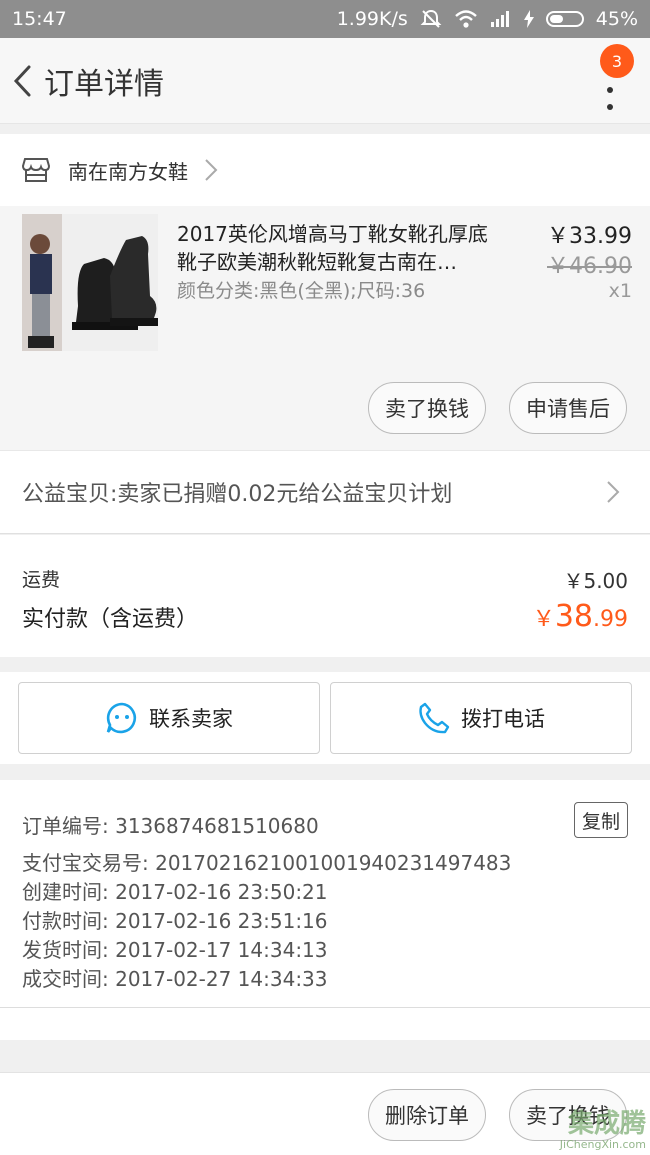  I want to click on paid-currency: ￥, so click(543, 619).